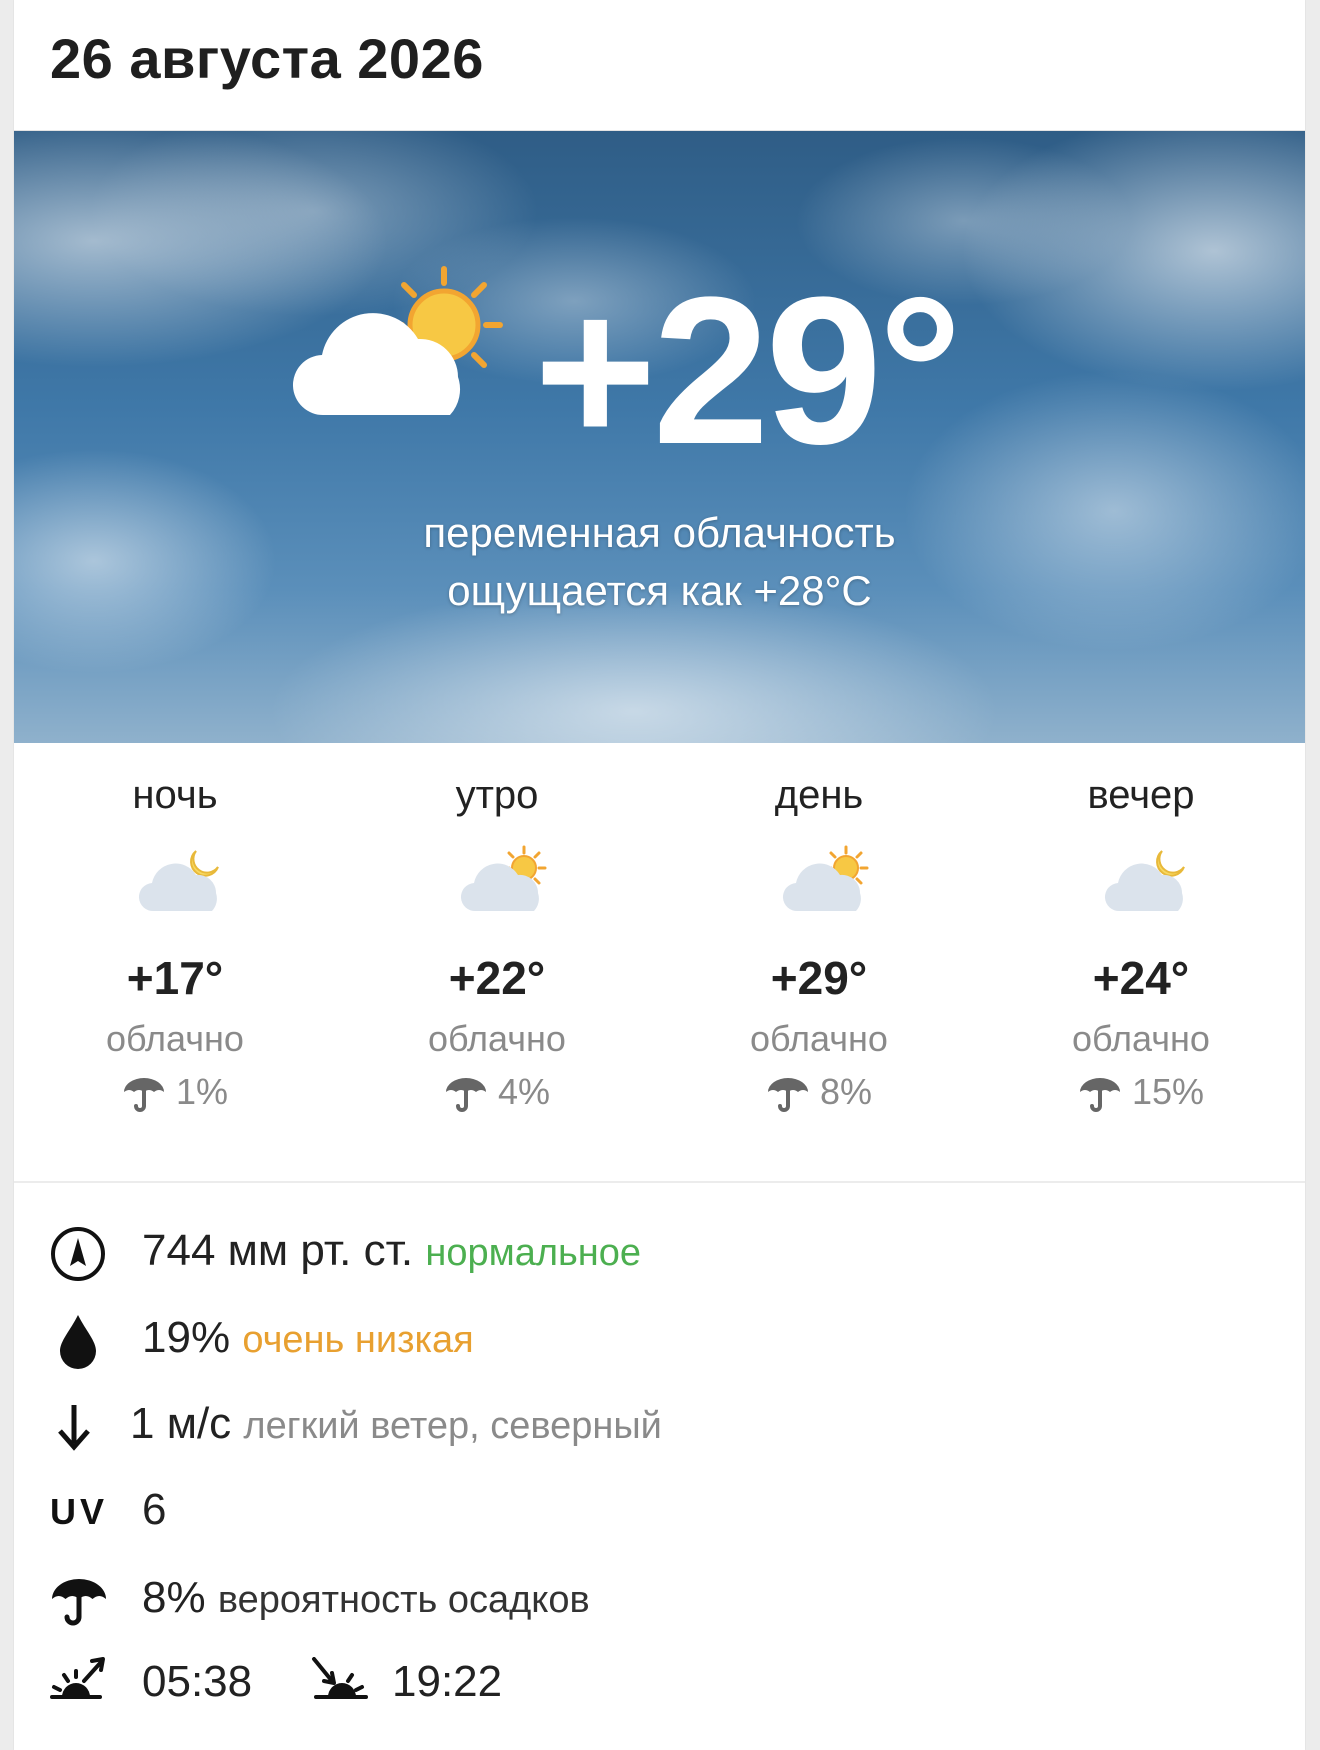 This screenshot has height=1750, width=1320. What do you see at coordinates (846, 1091) in the screenshot?
I see `rain-chance-value: 8%` at bounding box center [846, 1091].